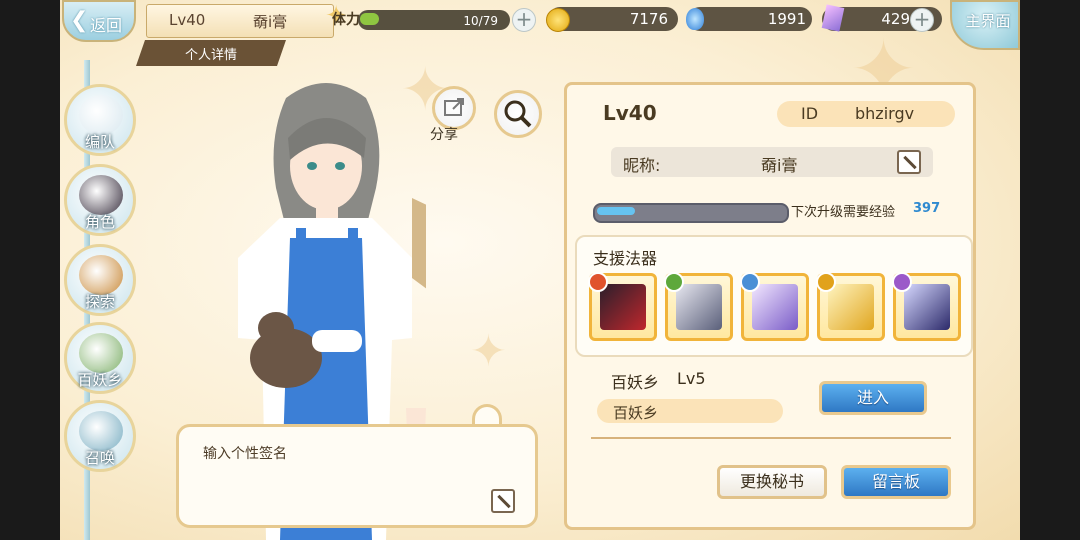 This screenshot has width=1080, height=540. Describe the element at coordinates (885, 113) in the screenshot. I see `id-value: bhzirgv` at that location.